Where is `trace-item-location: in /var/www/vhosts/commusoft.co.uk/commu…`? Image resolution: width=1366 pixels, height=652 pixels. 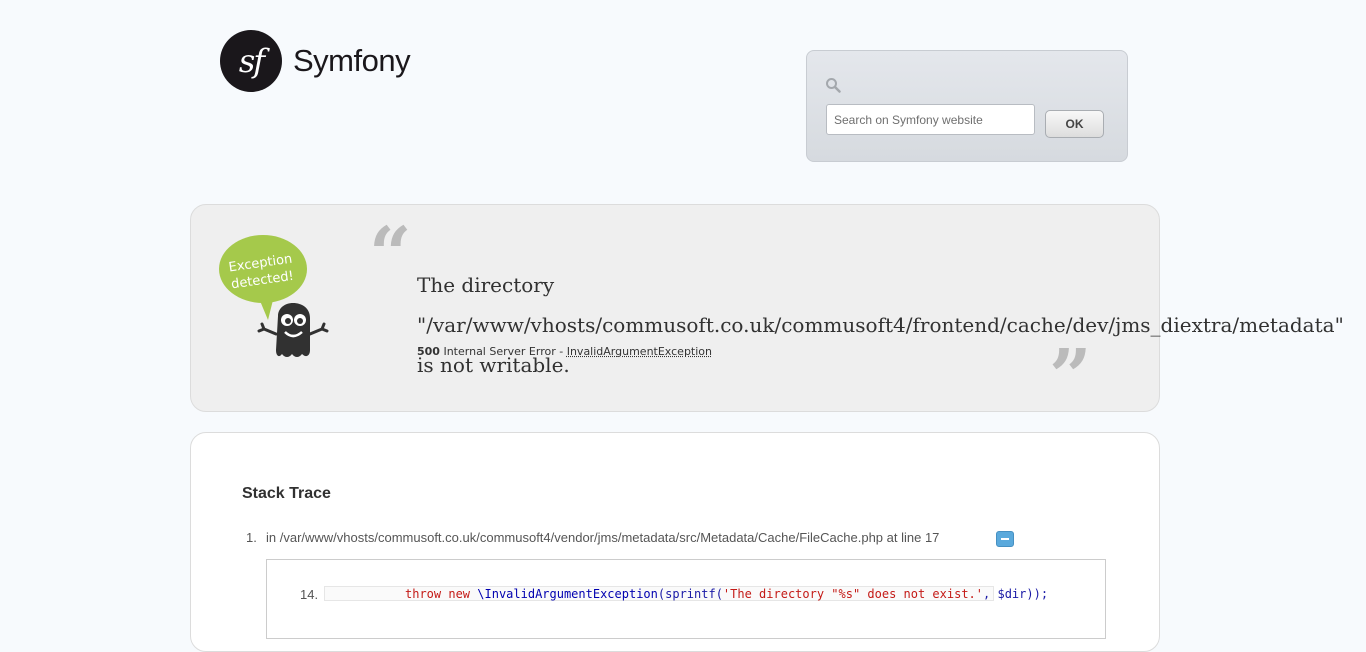
trace-item-location: in /var/www/vhosts/commusoft.co.uk/commu… is located at coordinates (602, 537).